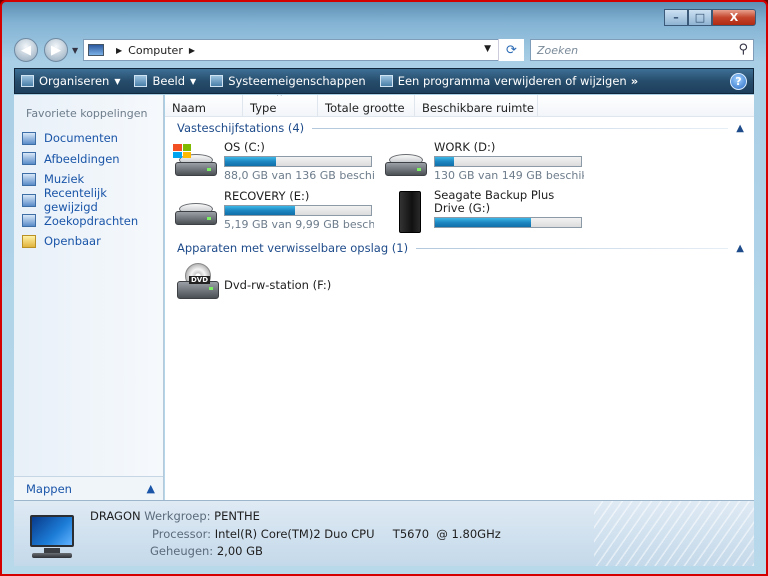 The height and width of the screenshot is (576, 768). What do you see at coordinates (303, 50) in the screenshot?
I see `address-bar: ▶ Computer ▶ ▼` at bounding box center [303, 50].